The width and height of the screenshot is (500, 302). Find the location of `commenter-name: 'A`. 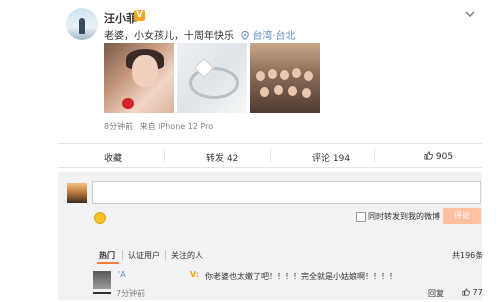

commenter-name: 'A is located at coordinates (122, 274).